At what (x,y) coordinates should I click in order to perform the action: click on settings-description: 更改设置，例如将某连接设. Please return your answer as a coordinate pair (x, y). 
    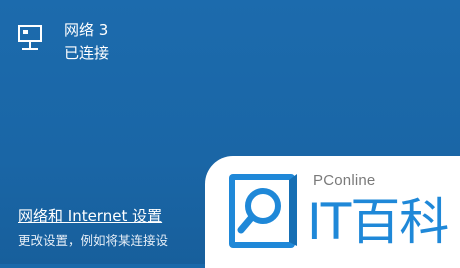
    Looking at the image, I should click on (93, 240).